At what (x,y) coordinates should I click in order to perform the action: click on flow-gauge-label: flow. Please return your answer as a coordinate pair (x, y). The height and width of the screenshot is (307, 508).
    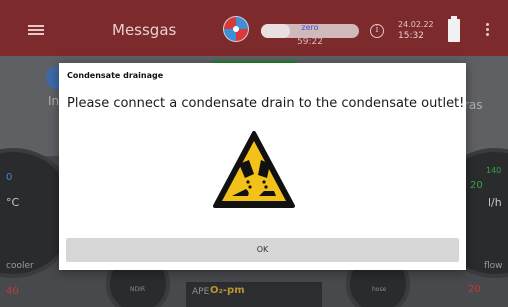
    Looking at the image, I should click on (493, 266).